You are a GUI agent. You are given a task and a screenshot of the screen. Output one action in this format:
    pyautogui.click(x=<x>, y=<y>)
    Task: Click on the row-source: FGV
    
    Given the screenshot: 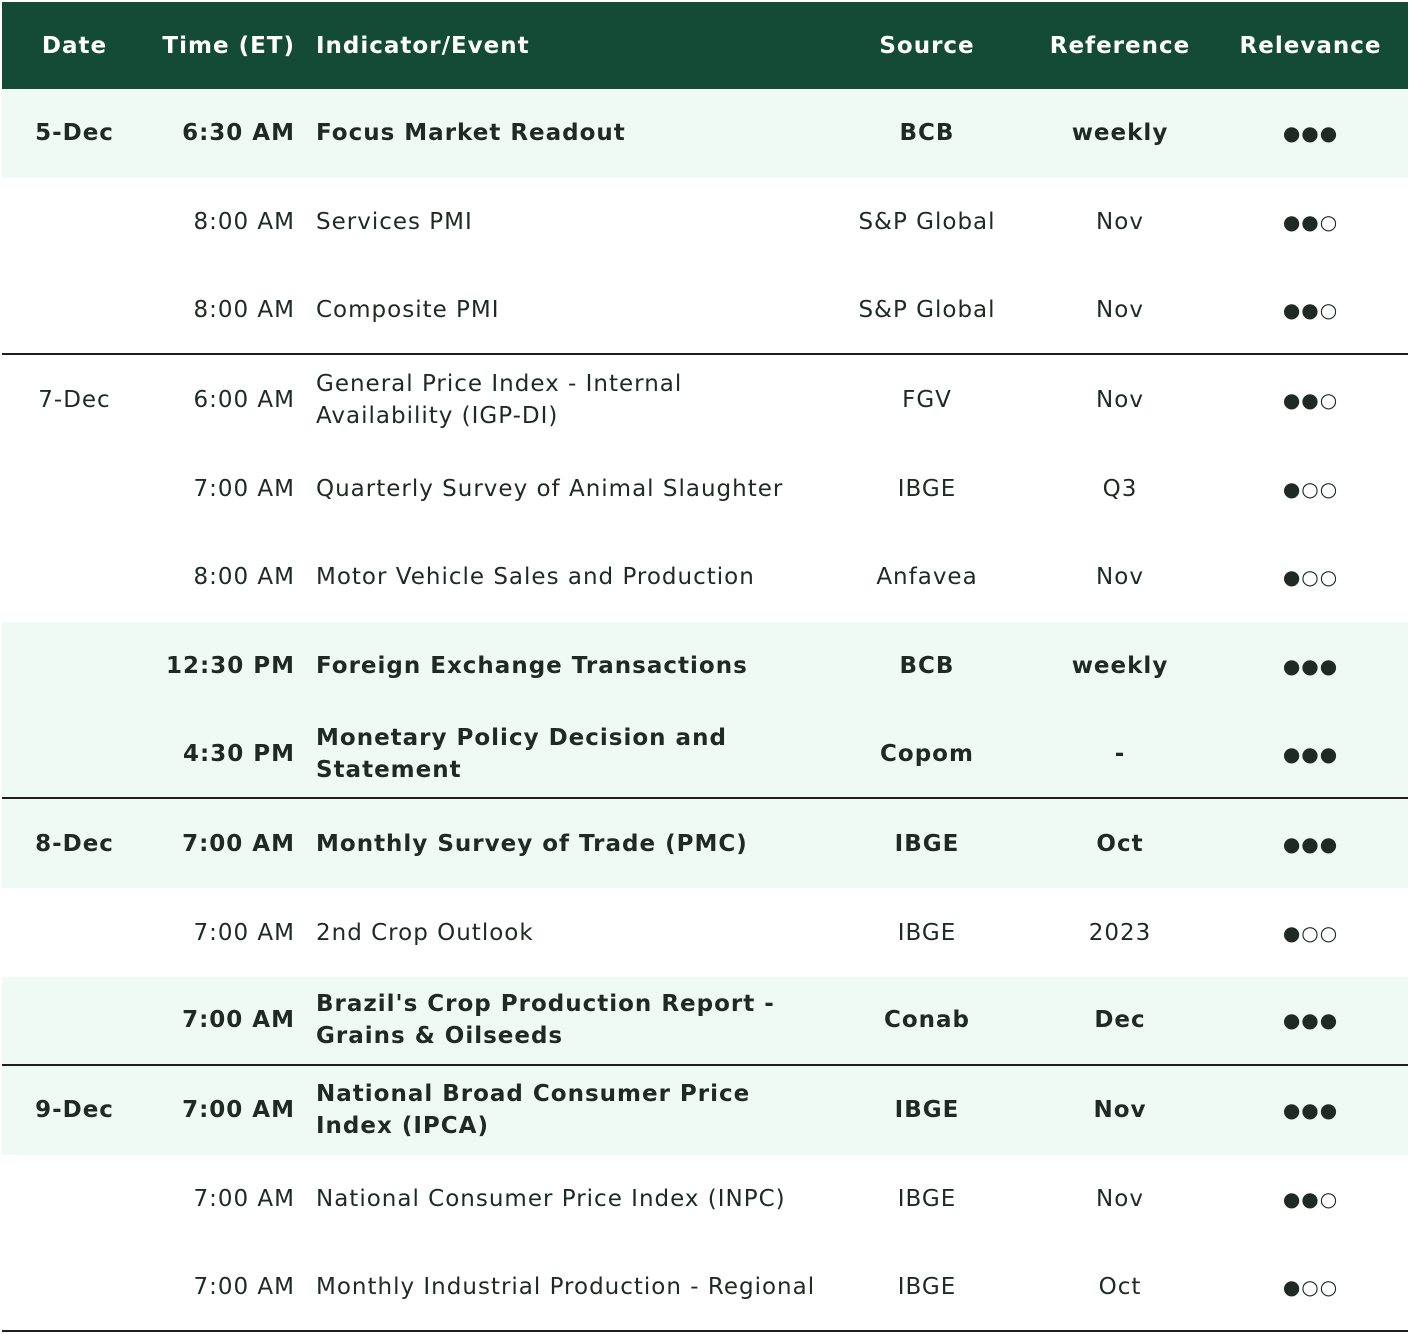 What is the action you would take?
    pyautogui.click(x=927, y=399)
    